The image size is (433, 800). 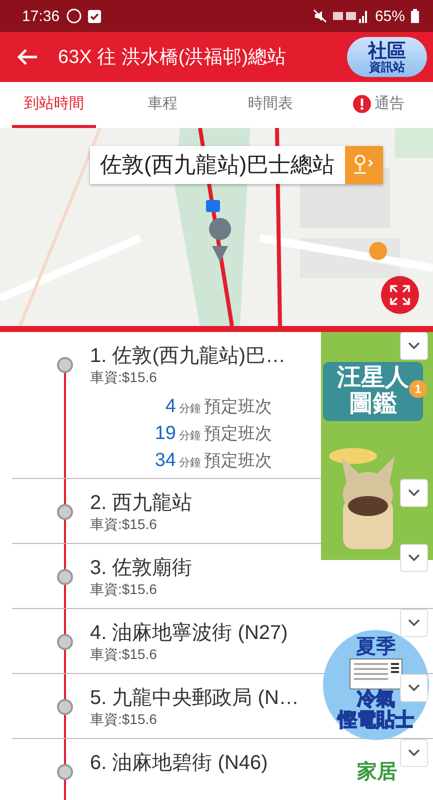 What do you see at coordinates (162, 105) in the screenshot?
I see `tab: 車程` at bounding box center [162, 105].